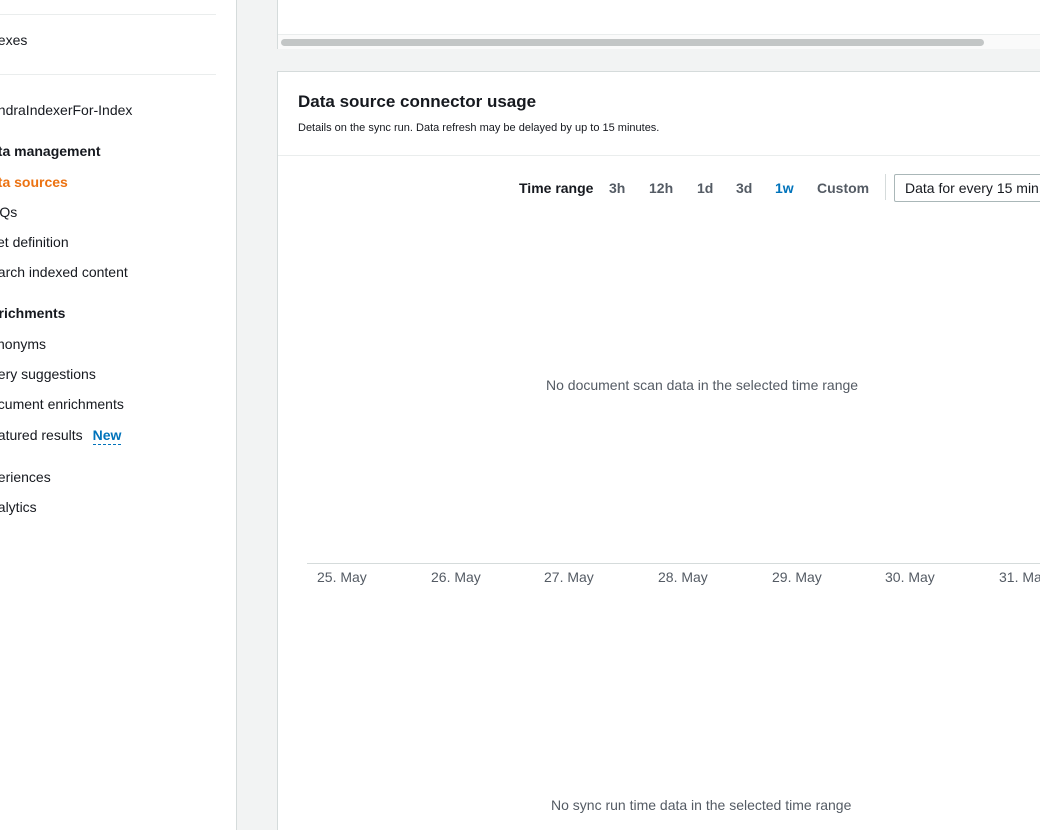  What do you see at coordinates (661, 188) in the screenshot?
I see `time-range-12h: 12h` at bounding box center [661, 188].